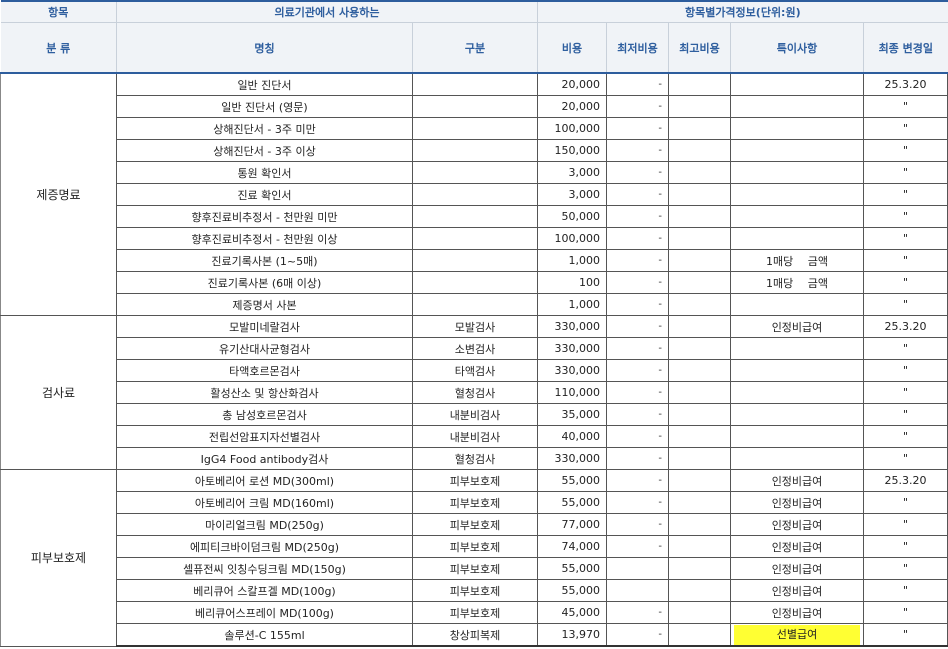  Describe the element at coordinates (264, 326) in the screenshot. I see `item-name-cell: 모발미네랄검사` at that location.